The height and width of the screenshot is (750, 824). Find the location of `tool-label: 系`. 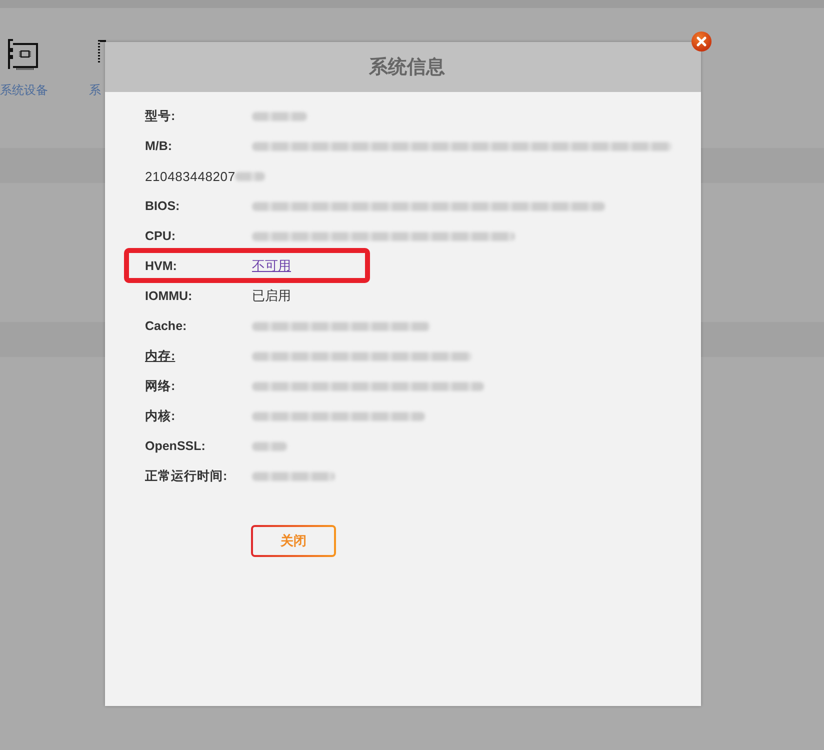

tool-label: 系 is located at coordinates (95, 90).